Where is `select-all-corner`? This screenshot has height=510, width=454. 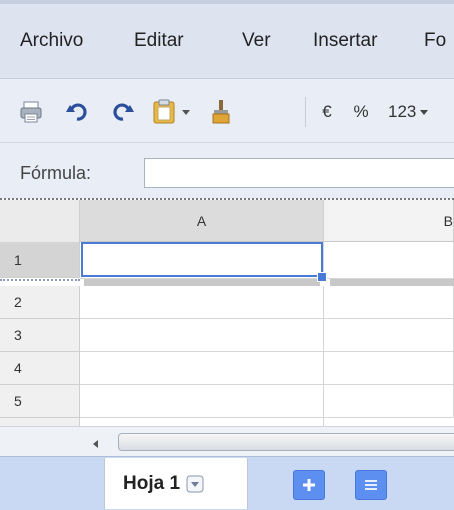 select-all-corner is located at coordinates (40, 221).